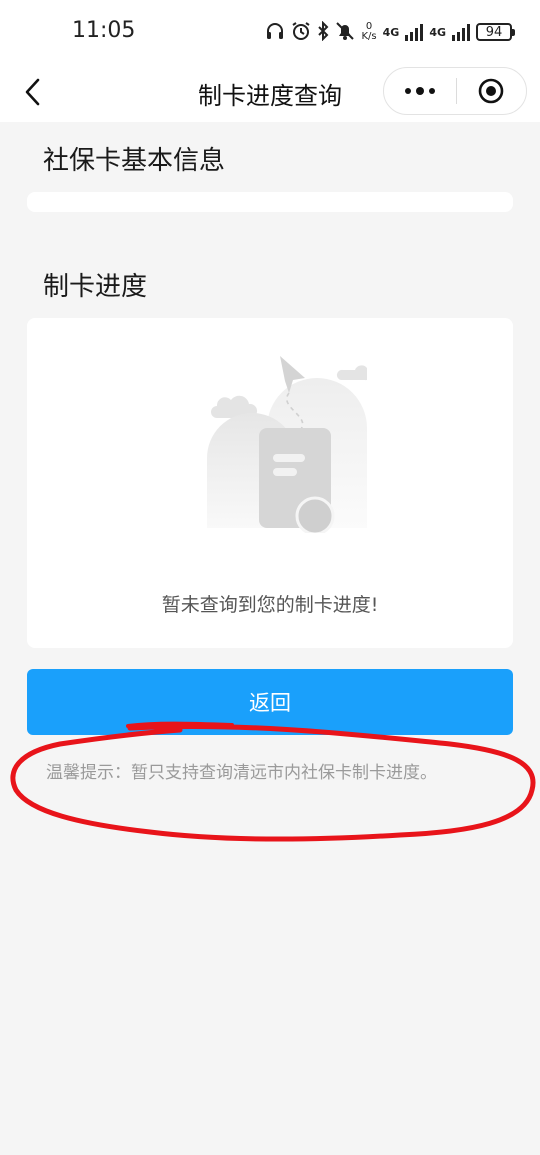  I want to click on status-bar: 11:05 0 K/s 4G 4G 94, so click(270, 31).